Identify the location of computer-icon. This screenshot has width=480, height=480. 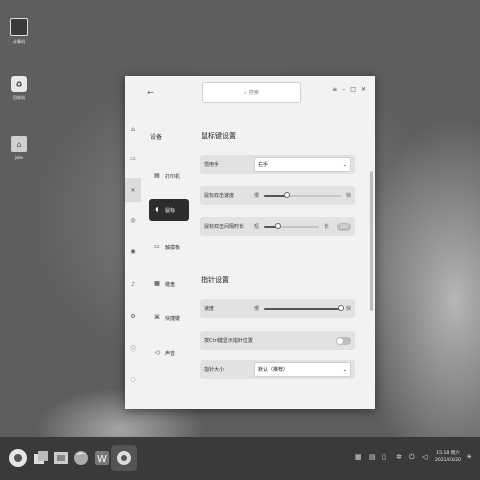
(19, 27).